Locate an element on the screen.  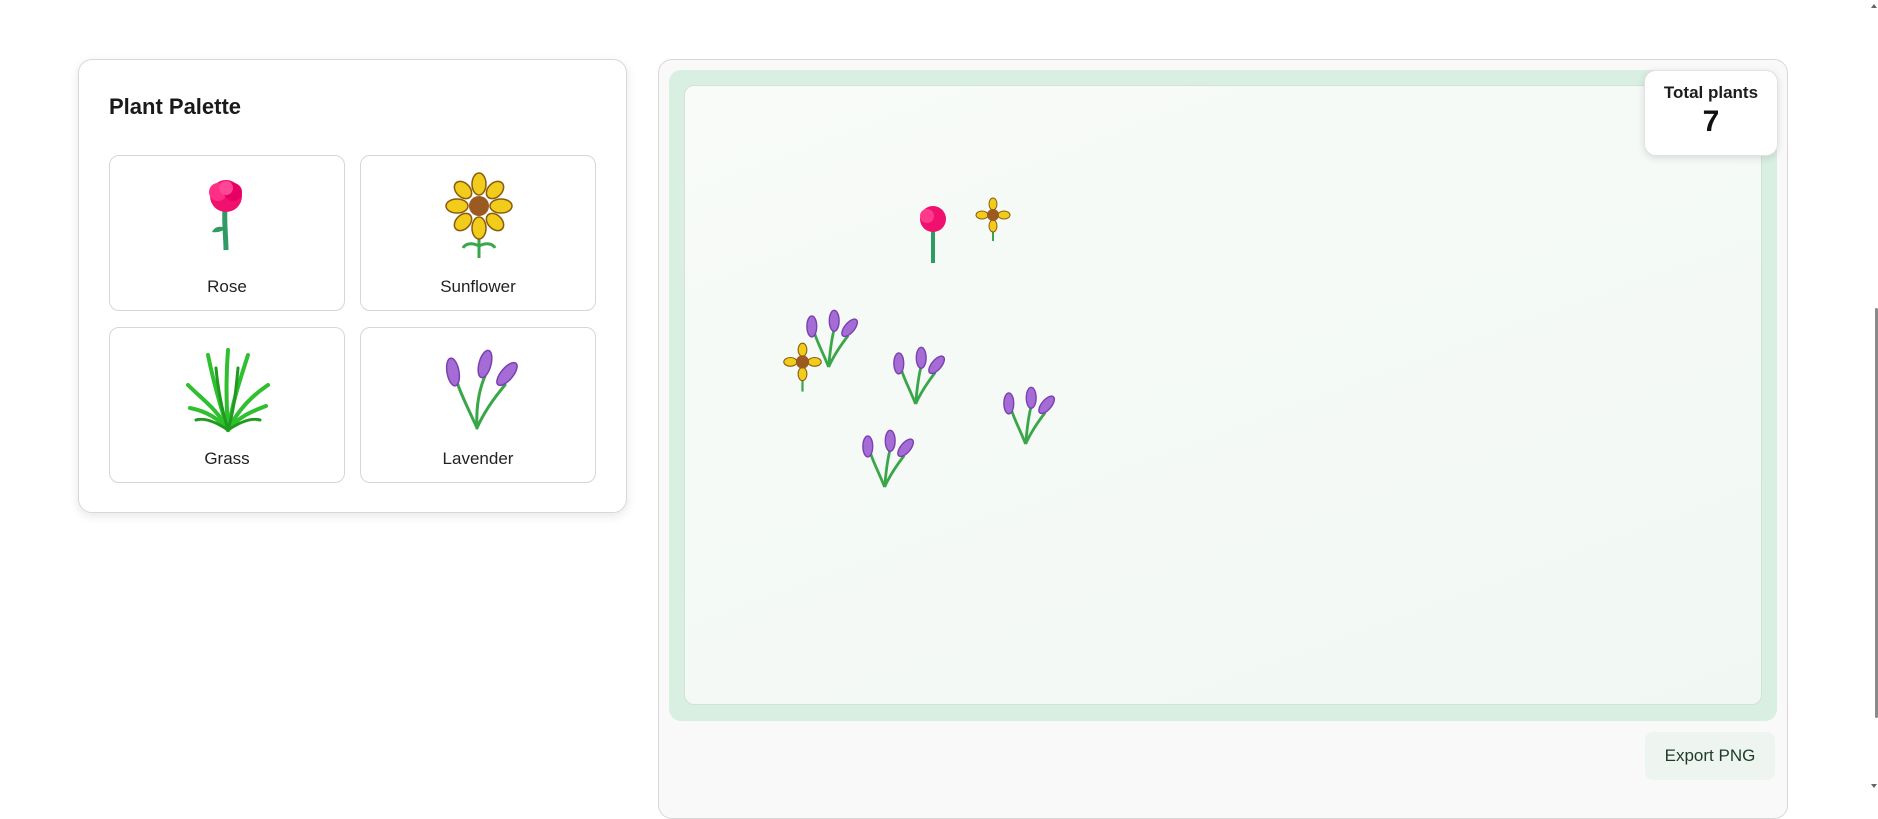
palette-item-label: Lavender is located at coordinates (478, 458).